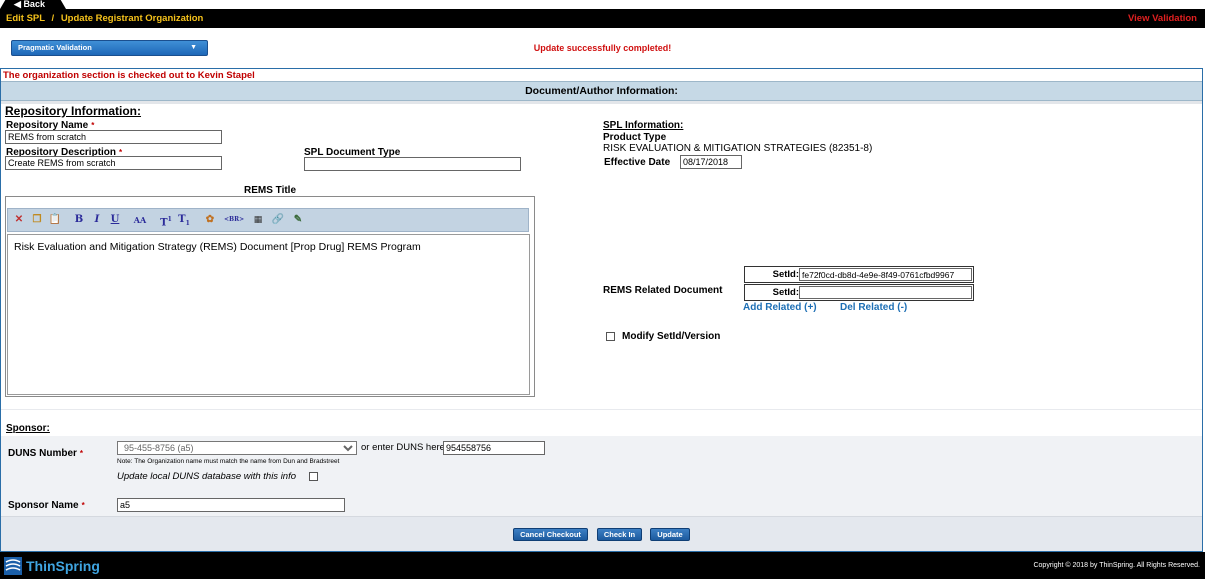  I want to click on duns-number-label: DUNS Number *, so click(45, 453).